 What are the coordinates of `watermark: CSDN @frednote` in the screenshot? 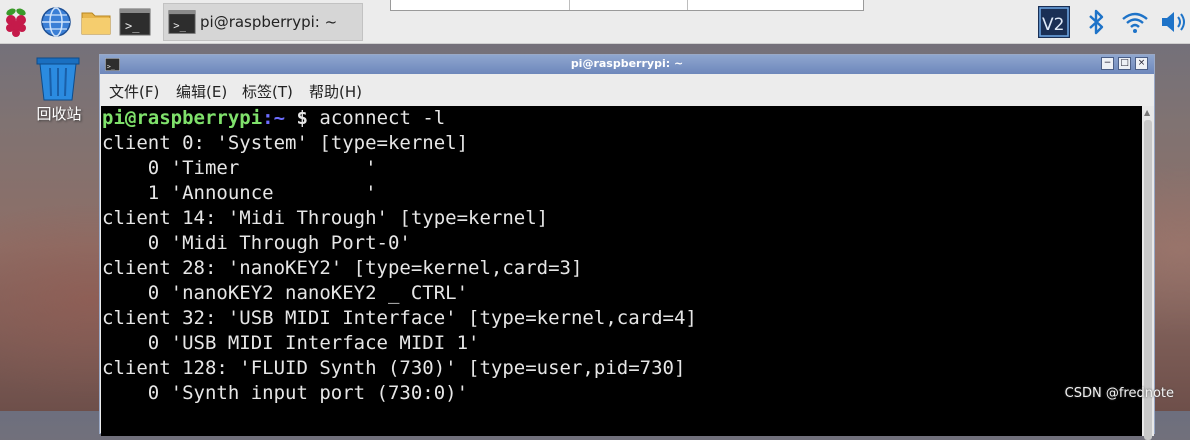 It's located at (1119, 393).